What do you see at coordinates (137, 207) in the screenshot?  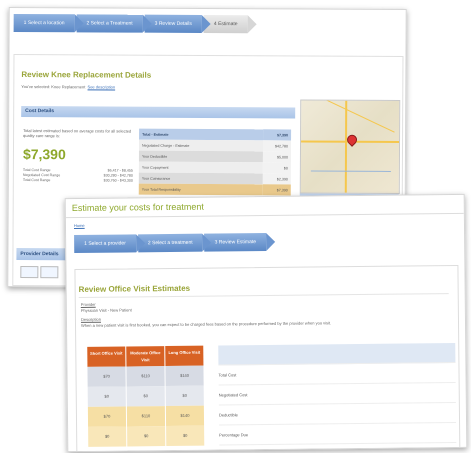 I see `estimate-header: Estimate your costs for treatment` at bounding box center [137, 207].